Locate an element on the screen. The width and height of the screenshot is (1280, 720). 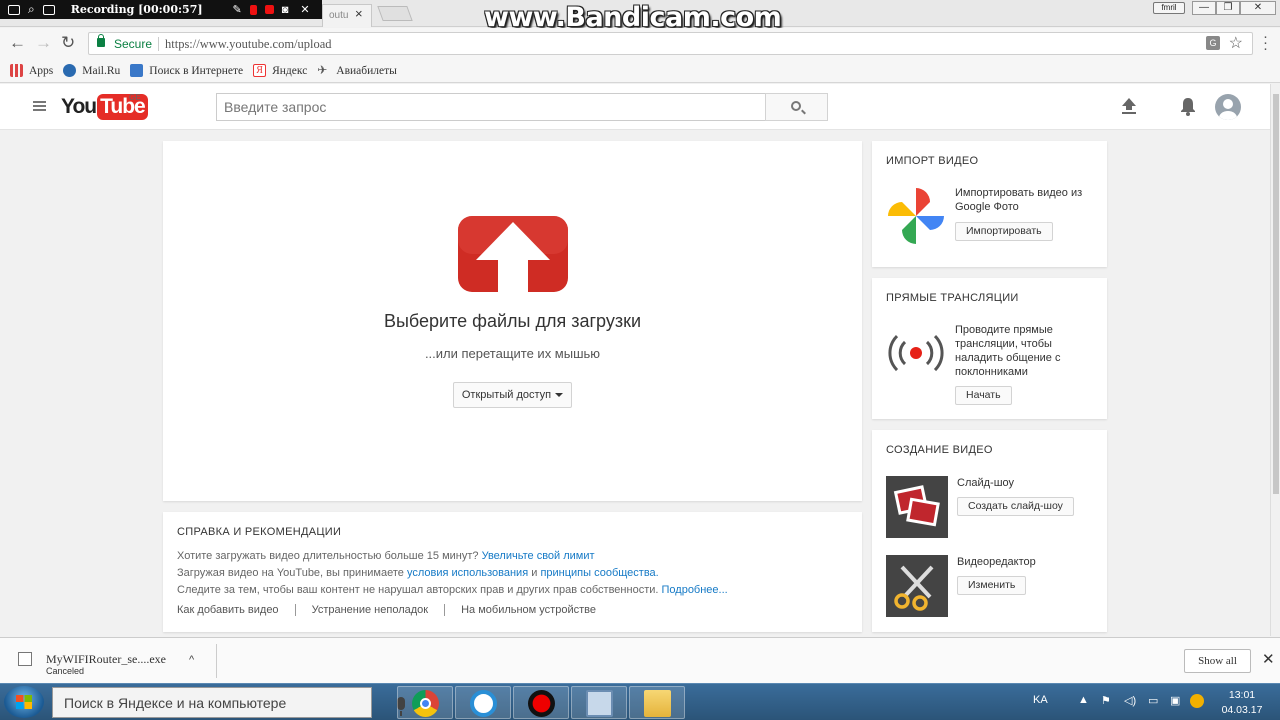
troubleshooting-link: Устранение неполадок is located at coordinates (369, 610).